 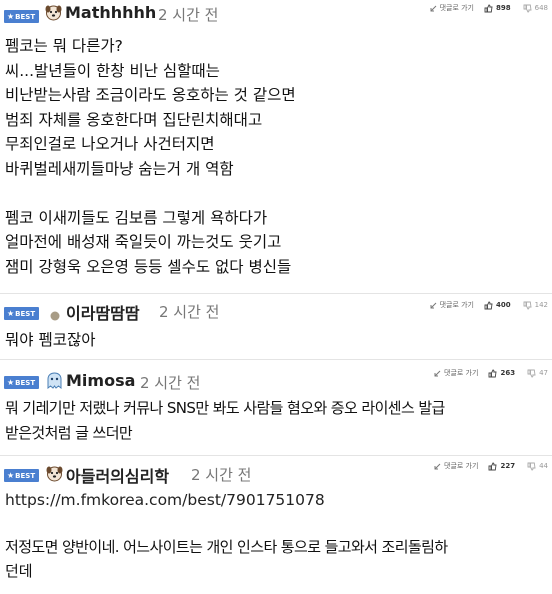 What do you see at coordinates (535, 305) in the screenshot?
I see `downvote-button: 142` at bounding box center [535, 305].